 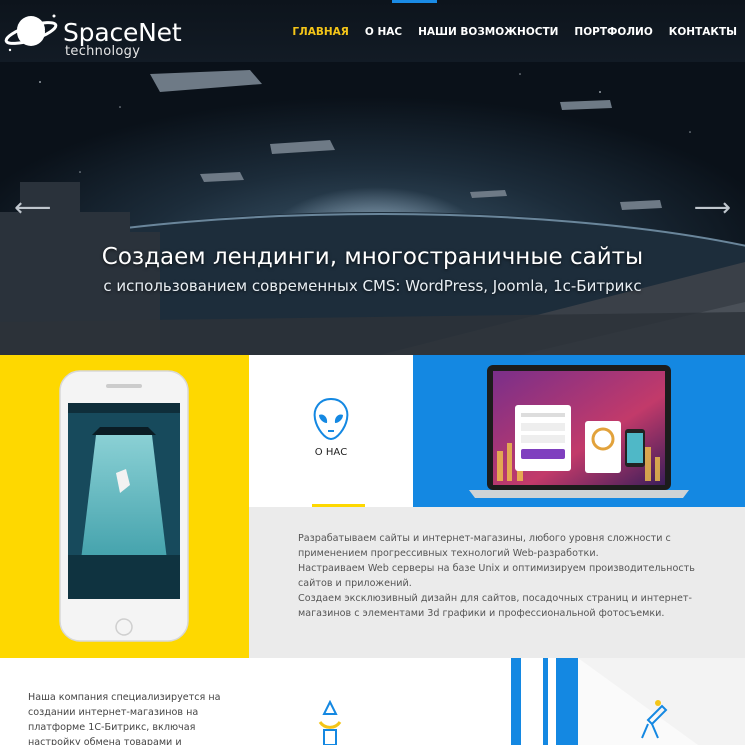 I want to click on nav-item-about: О НАС, so click(x=383, y=32).